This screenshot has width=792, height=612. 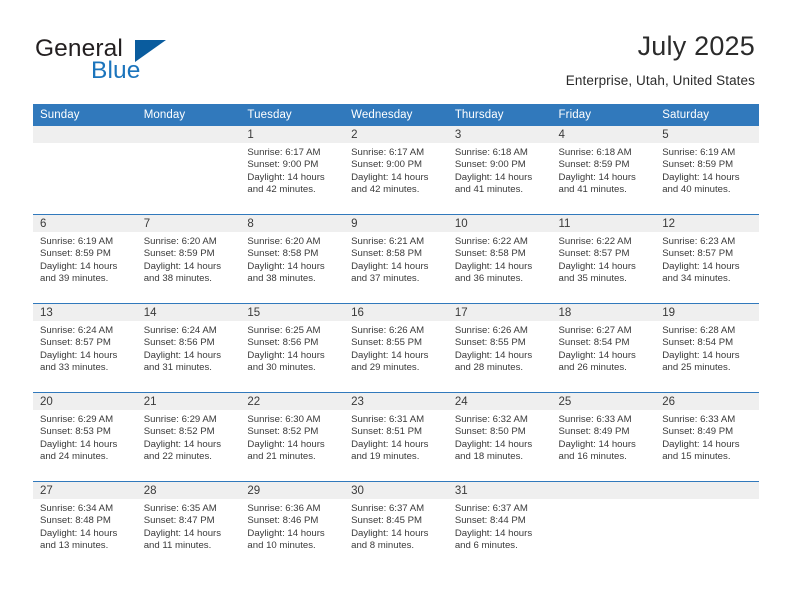 What do you see at coordinates (603, 490) in the screenshot?
I see `day-number` at bounding box center [603, 490].